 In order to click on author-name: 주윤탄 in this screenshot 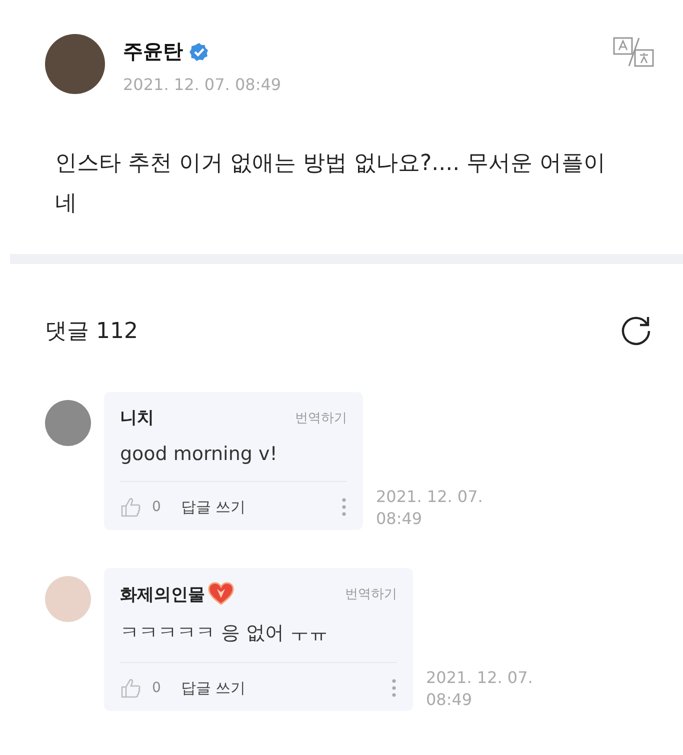, I will do `click(153, 51)`.